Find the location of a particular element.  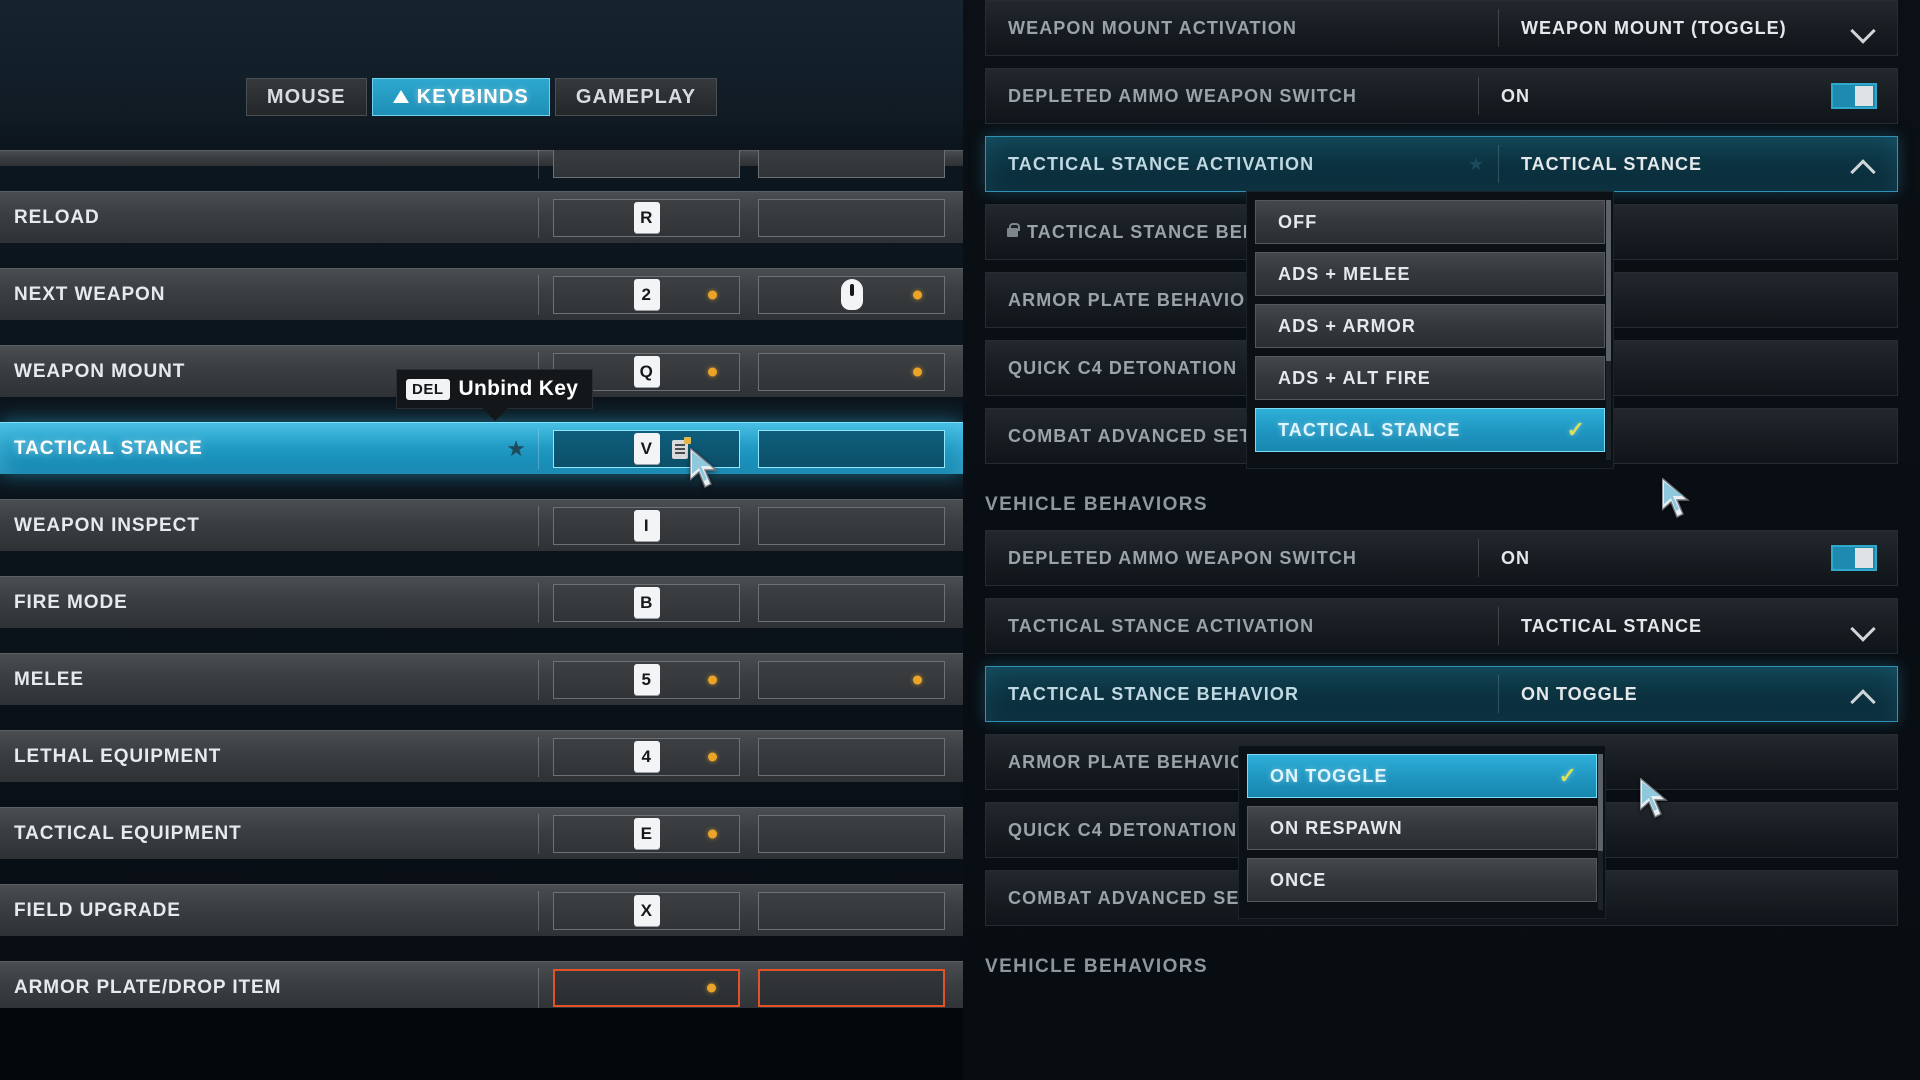

dropdown-option: OFF is located at coordinates (1430, 222).